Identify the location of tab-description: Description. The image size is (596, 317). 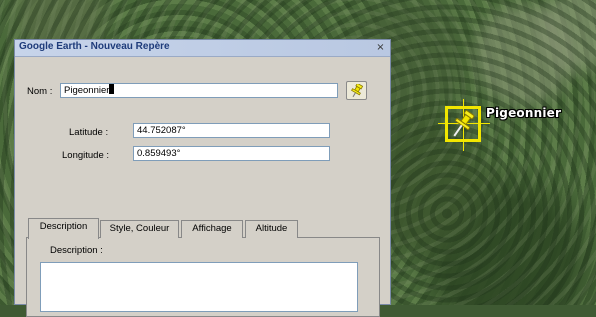
(63, 228).